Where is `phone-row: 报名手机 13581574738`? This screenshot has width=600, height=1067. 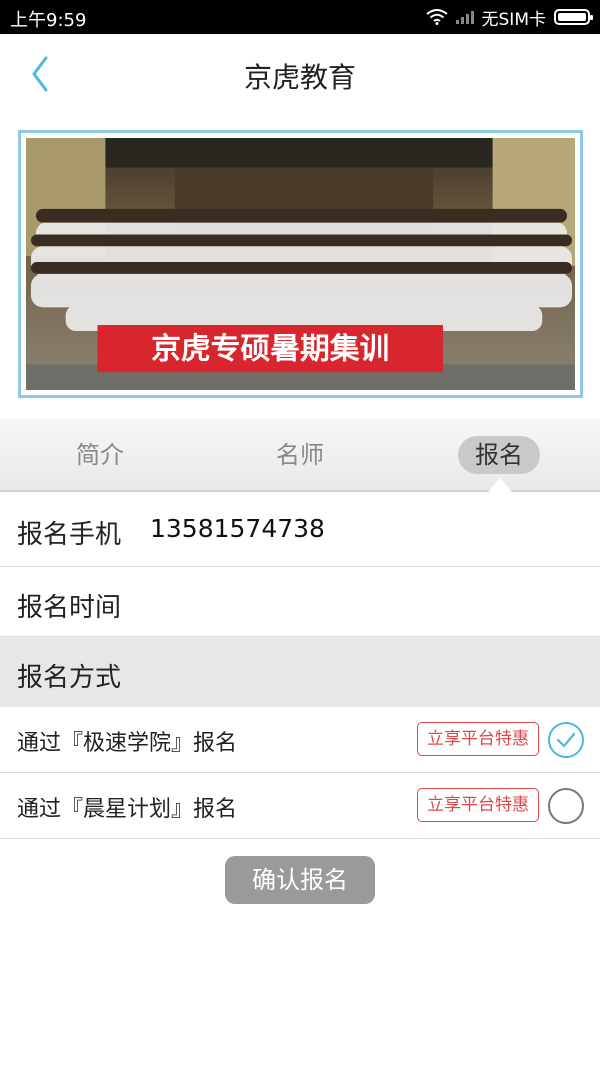 phone-row: 报名手机 13581574738 is located at coordinates (300, 530).